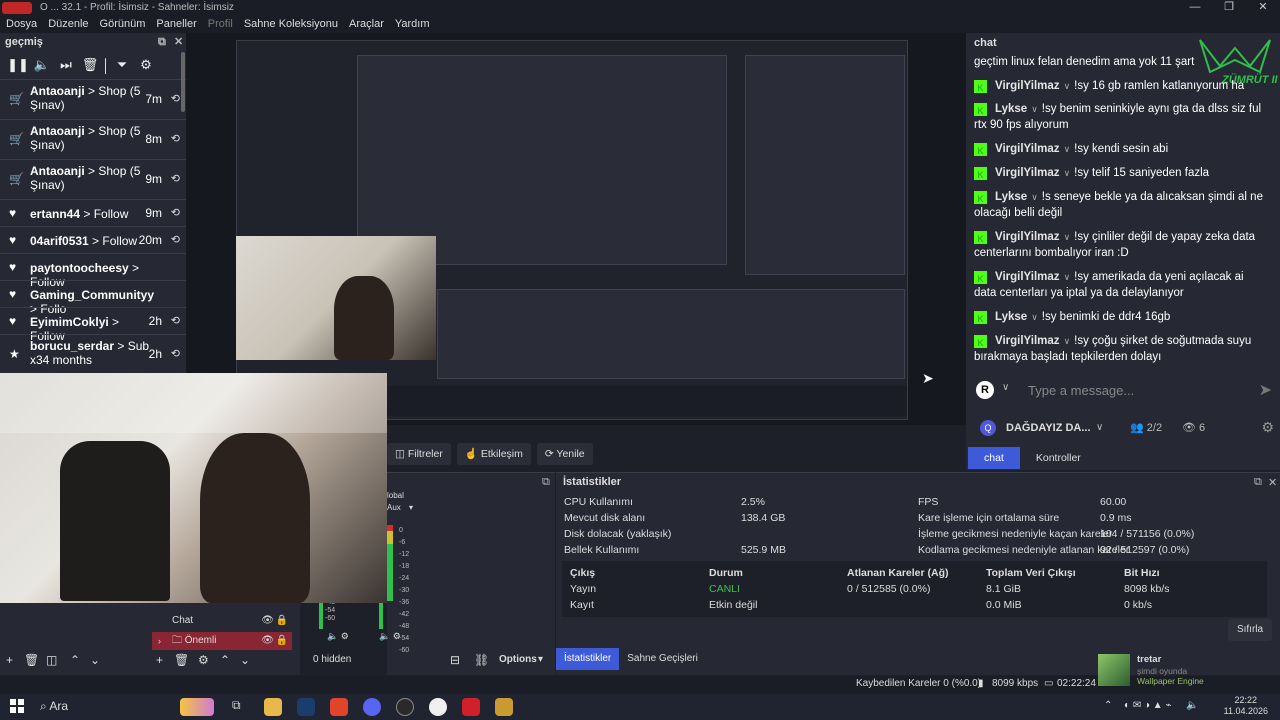 This screenshot has width=1280, height=720. What do you see at coordinates (306, 707) in the screenshot?
I see `steam-icon` at bounding box center [306, 707].